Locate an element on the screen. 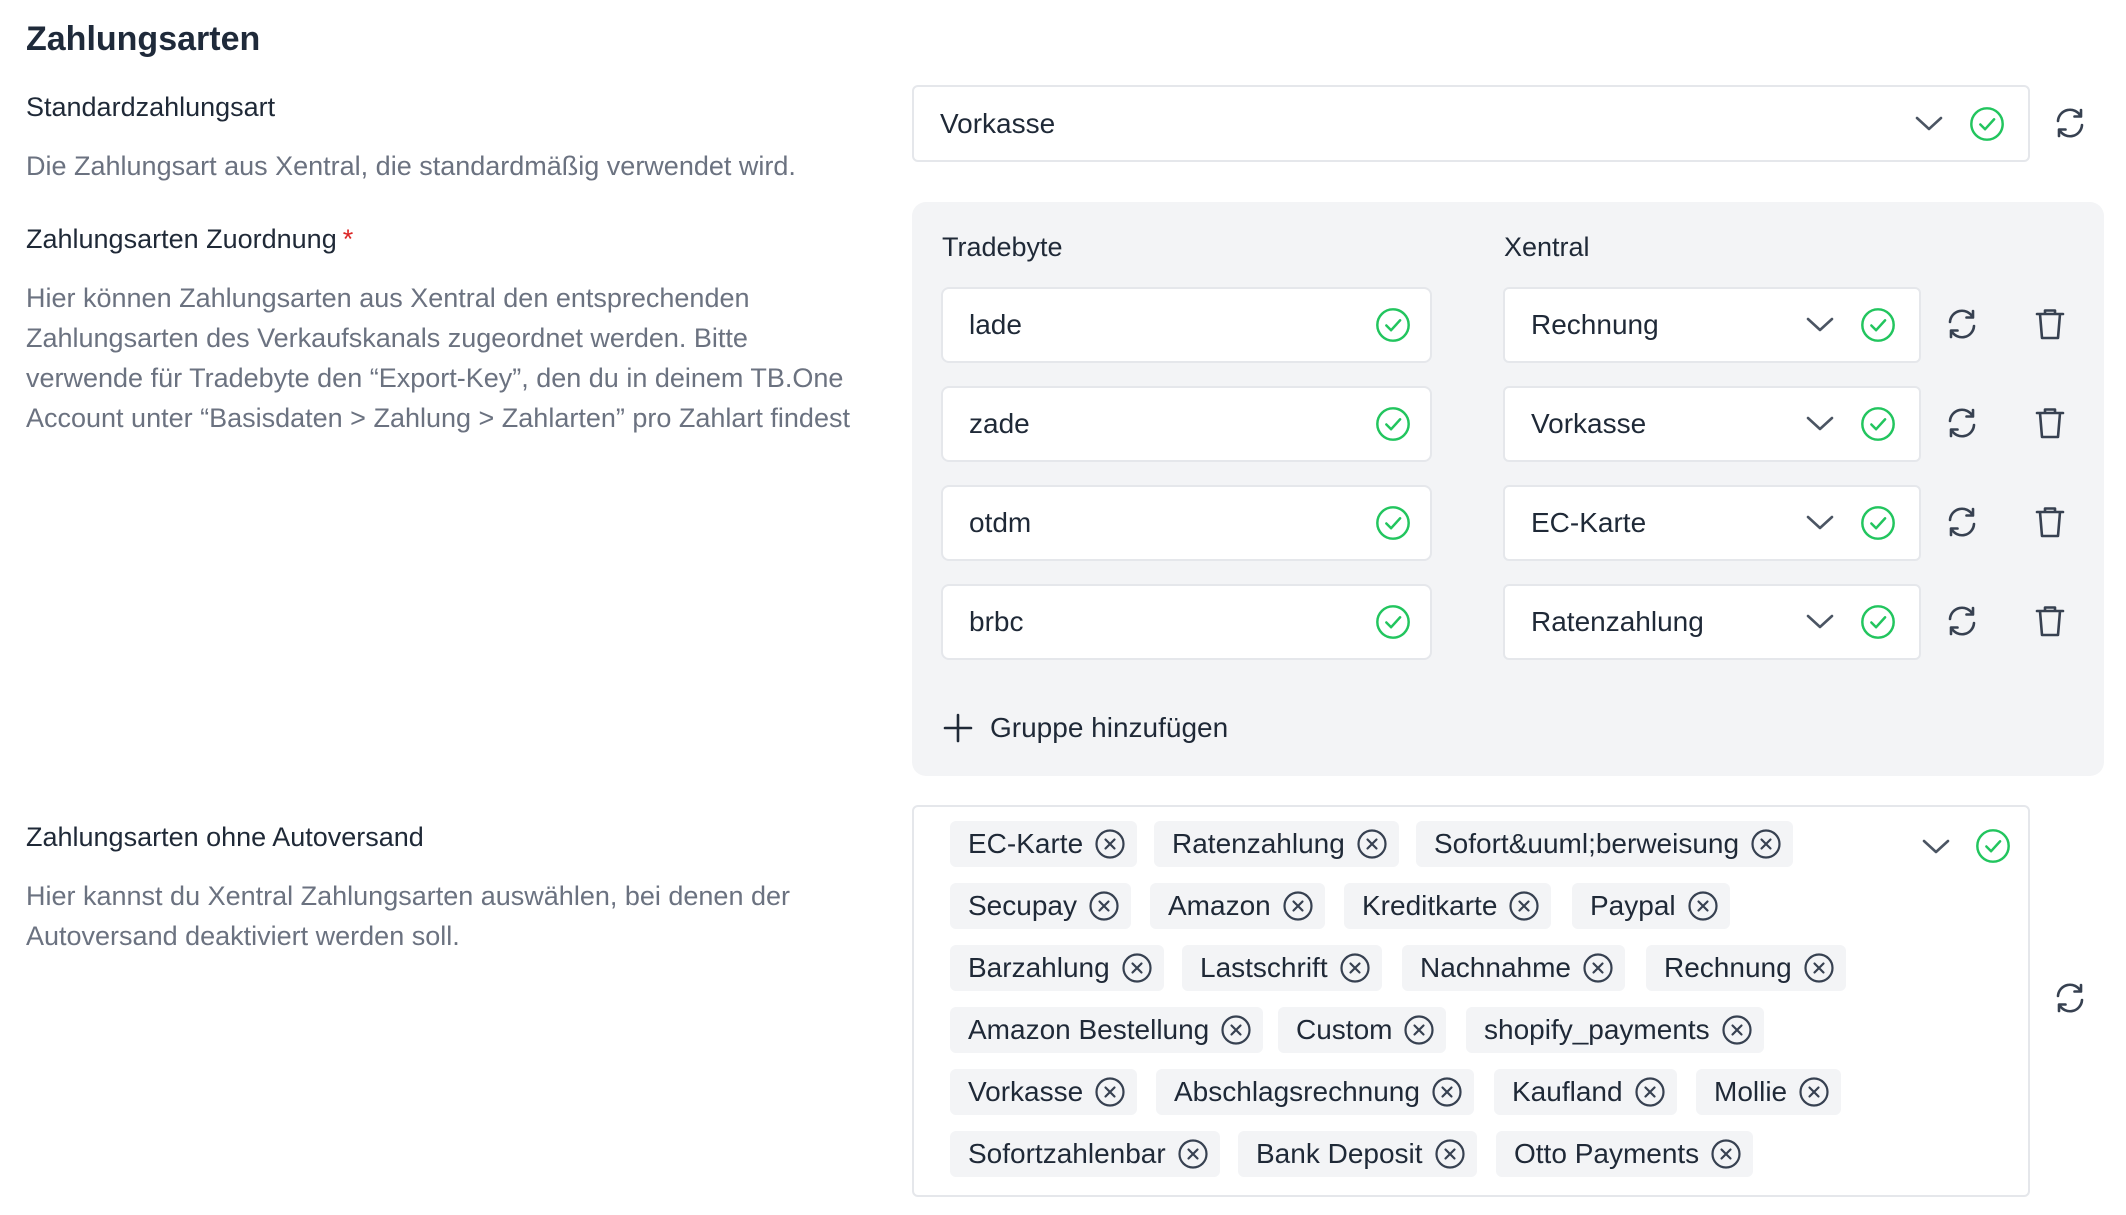 The height and width of the screenshot is (1215, 2126). tag-label: Barzahlung is located at coordinates (1039, 967).